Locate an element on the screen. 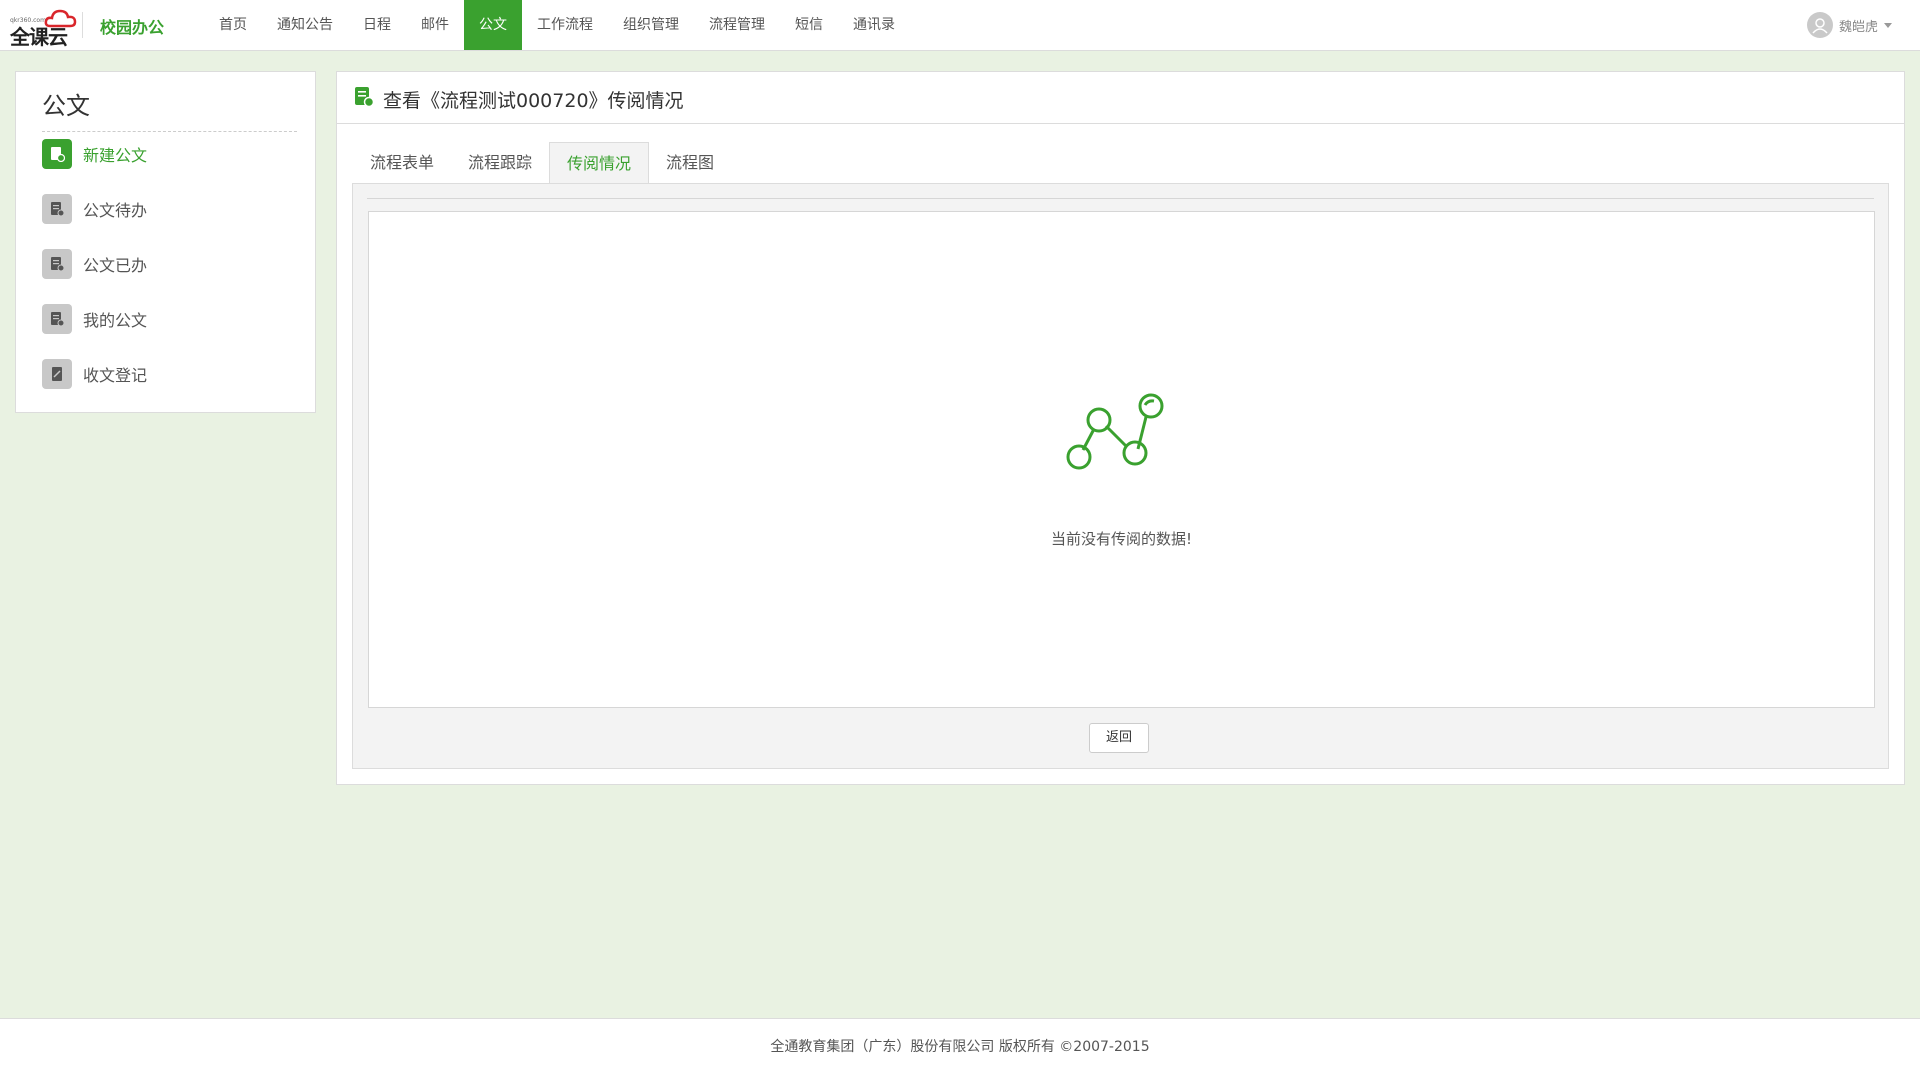 The width and height of the screenshot is (1920, 1070). sidebar-item-label: 公文待办 is located at coordinates (115, 210).